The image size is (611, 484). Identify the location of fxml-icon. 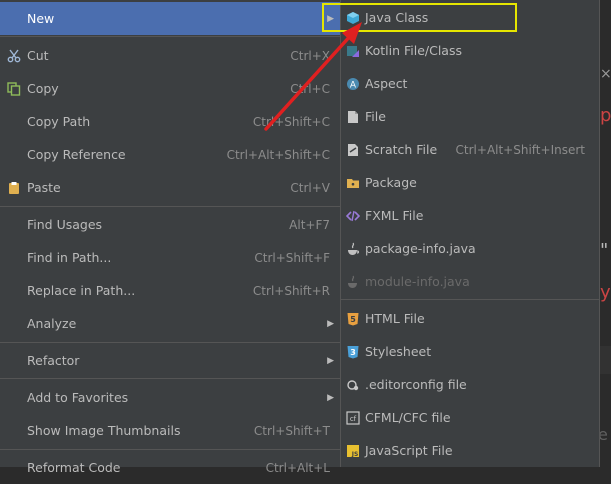
(353, 216).